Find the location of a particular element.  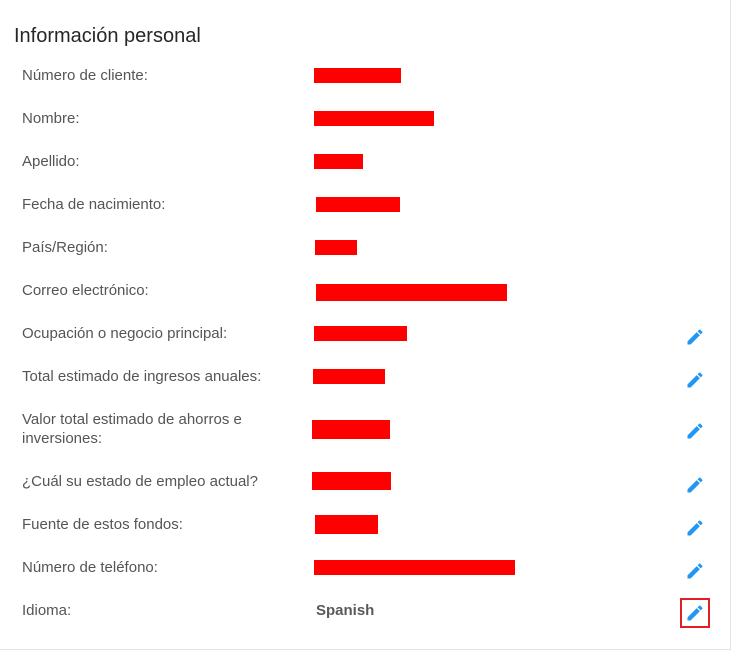

edit-language-button is located at coordinates (695, 613).